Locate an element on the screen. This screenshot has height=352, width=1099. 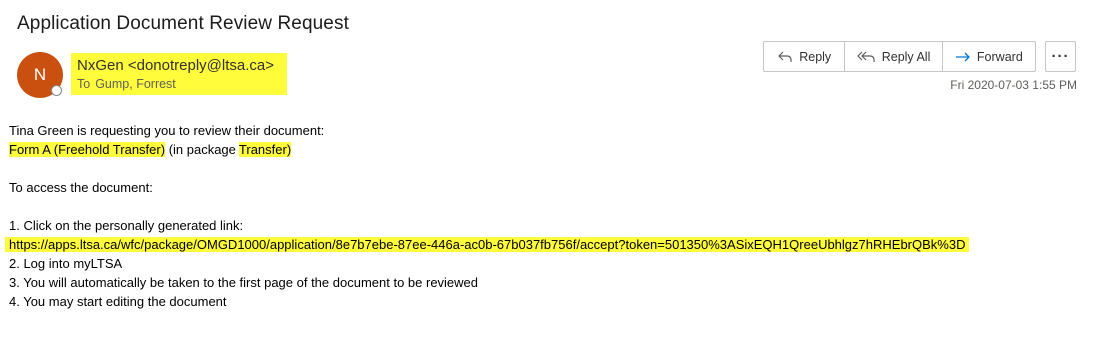
recipient-line: To Gump, Forrest is located at coordinates (126, 84).